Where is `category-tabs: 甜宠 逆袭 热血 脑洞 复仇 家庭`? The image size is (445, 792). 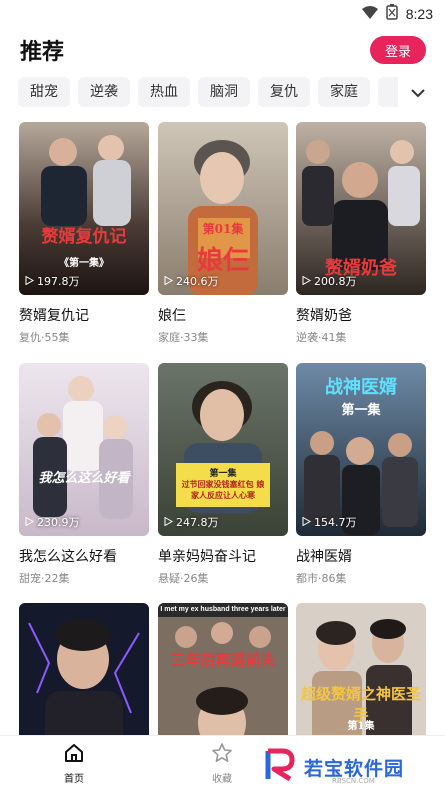 category-tabs: 甜宠 逆袭 热血 脑洞 复仇 家庭 is located at coordinates (208, 93).